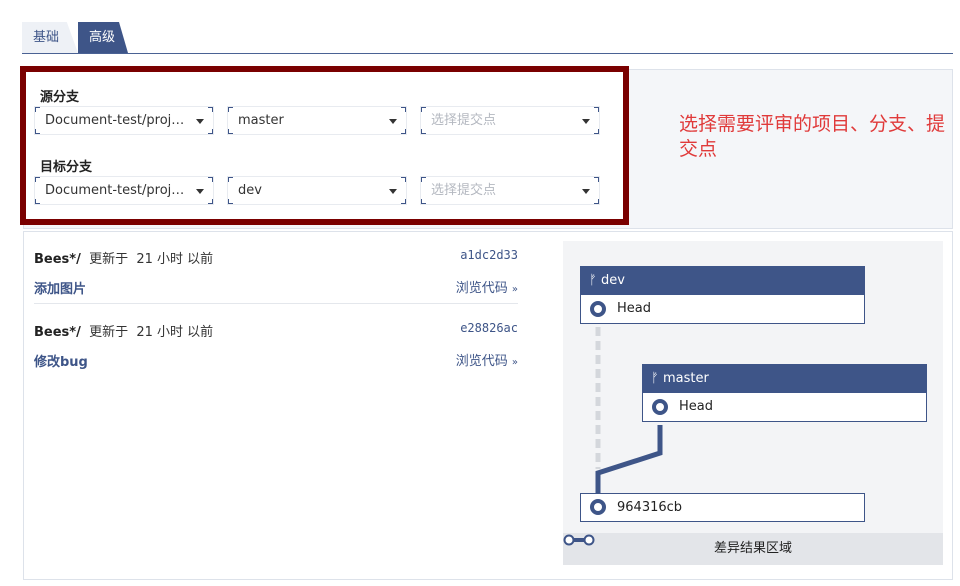  Describe the element at coordinates (753, 549) in the screenshot. I see `diff-result-area: 差异结果区域` at that location.